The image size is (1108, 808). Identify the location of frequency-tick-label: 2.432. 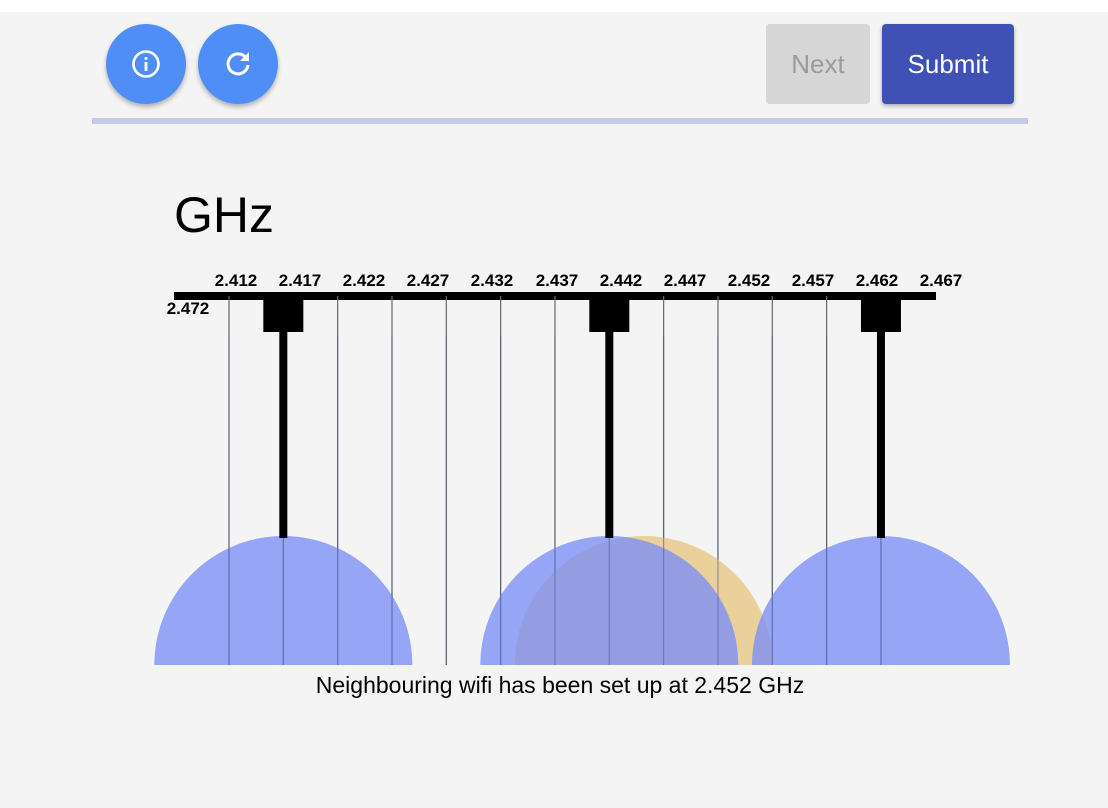
(492, 280).